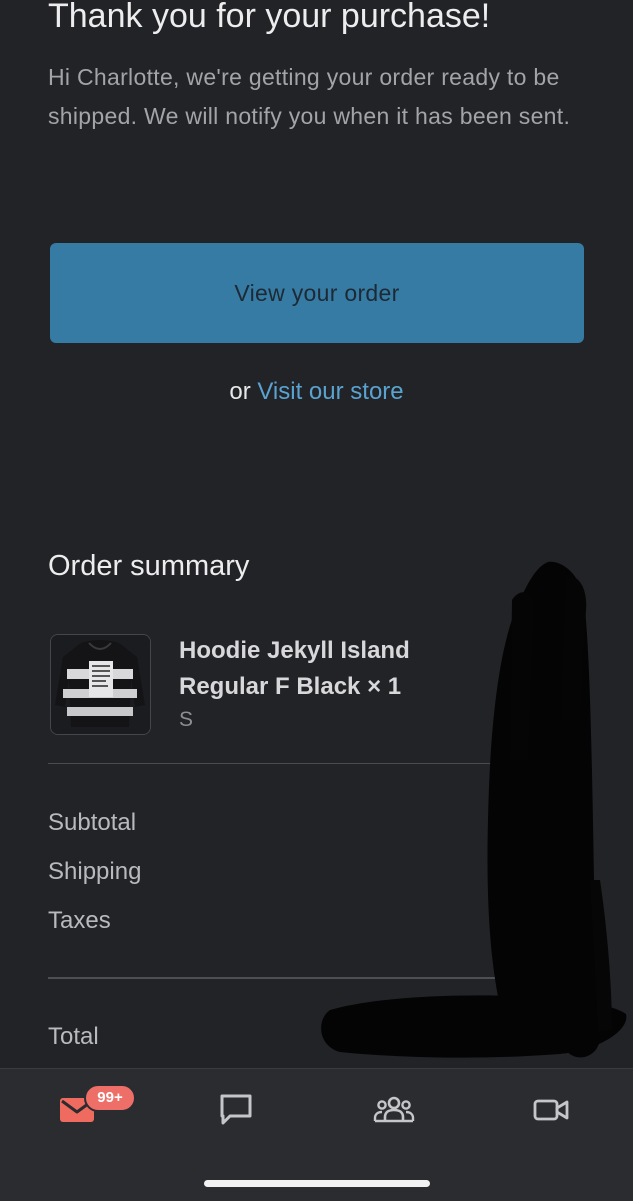 The width and height of the screenshot is (633, 1201). I want to click on tab-people, so click(394, 1110).